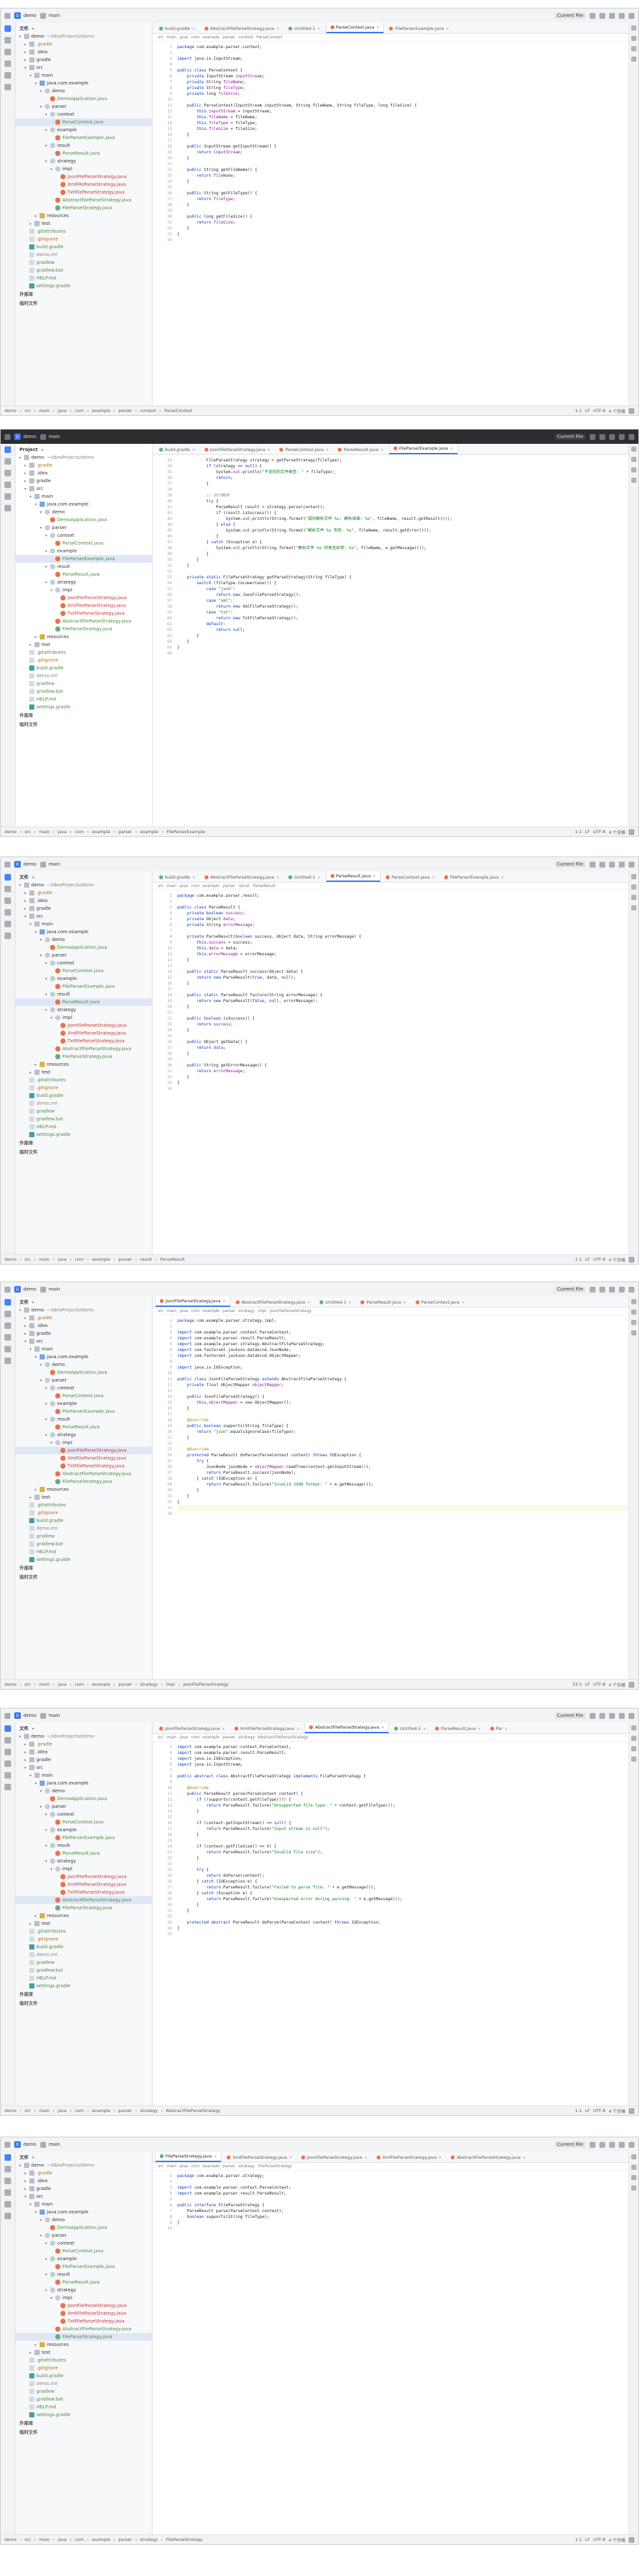  I want to click on main-menu-icon, so click(8, 865).